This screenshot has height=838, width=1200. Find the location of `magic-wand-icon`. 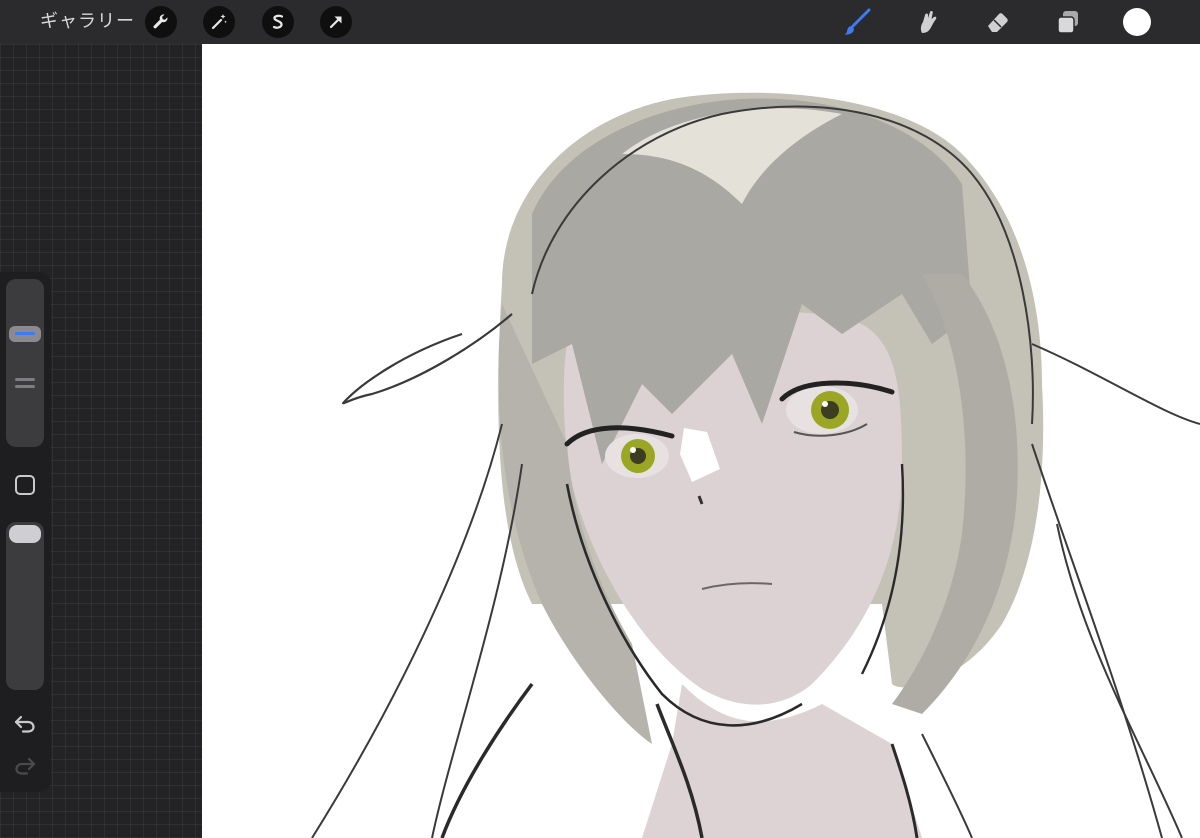

magic-wand-icon is located at coordinates (219, 22).